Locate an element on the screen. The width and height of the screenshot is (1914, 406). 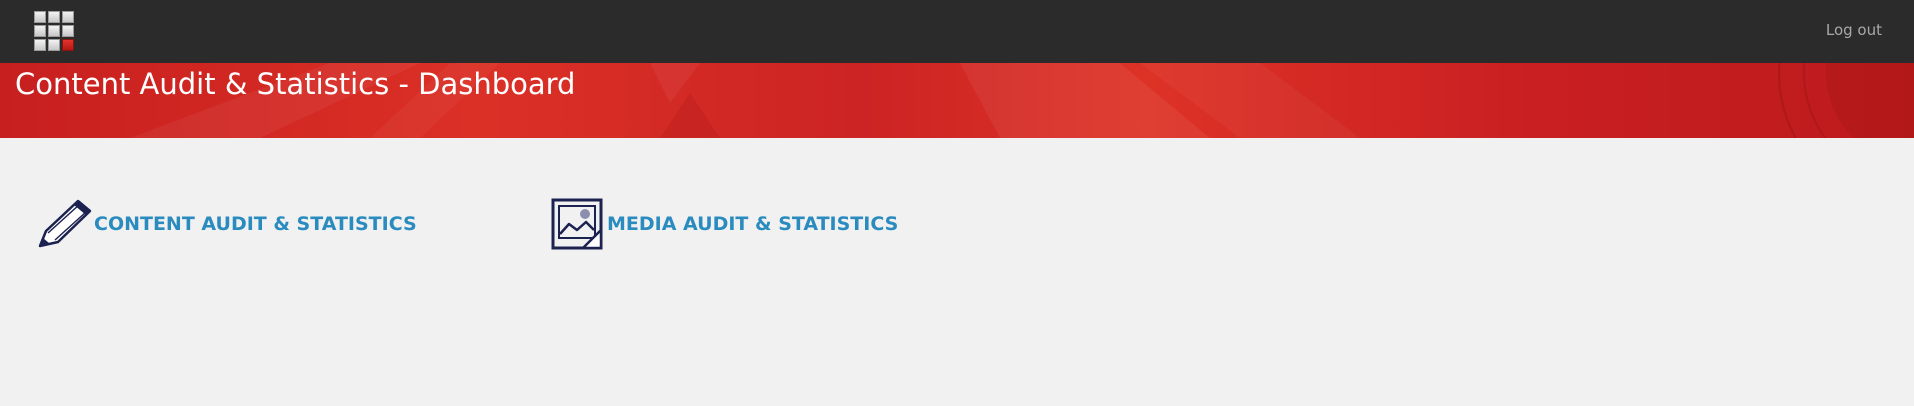
pencil-icon is located at coordinates (65, 224).